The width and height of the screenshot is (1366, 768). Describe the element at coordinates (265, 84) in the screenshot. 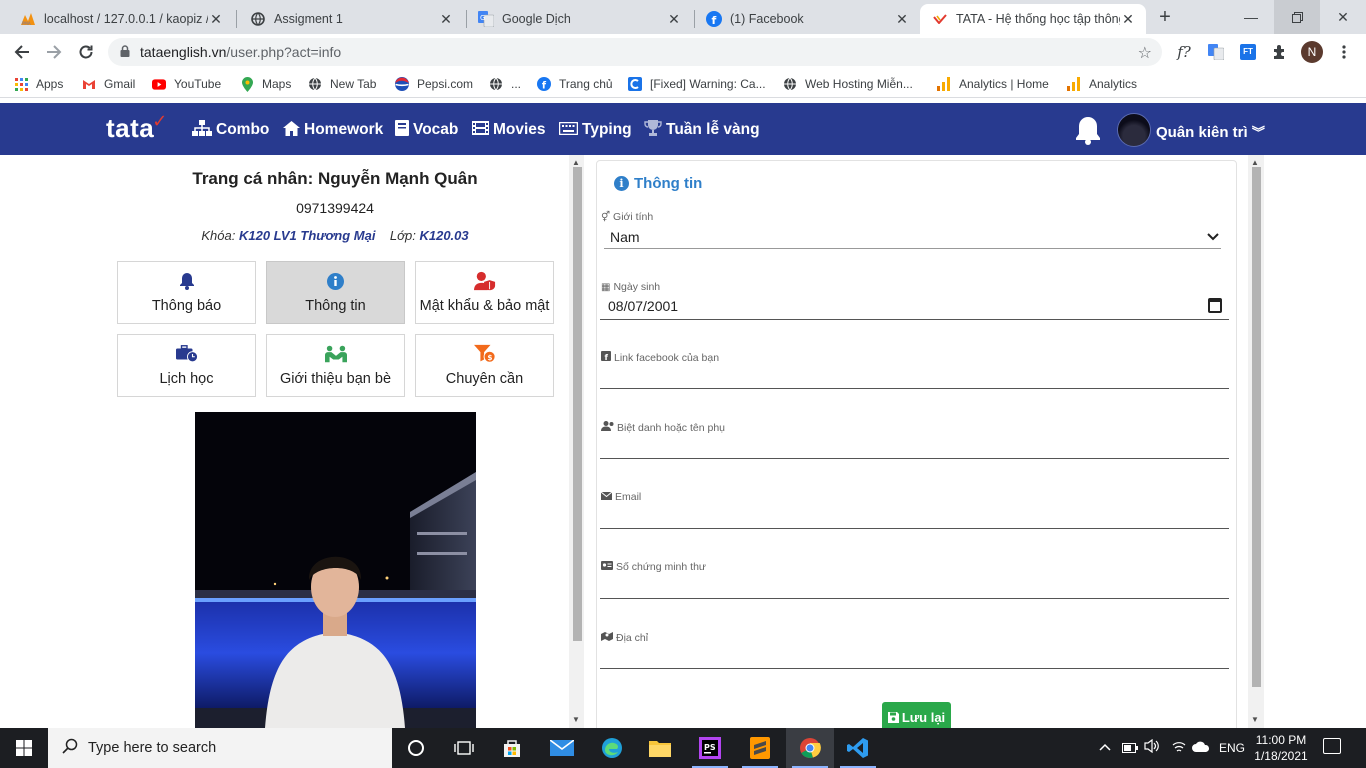

I see `bookmark-maps: Maps` at that location.